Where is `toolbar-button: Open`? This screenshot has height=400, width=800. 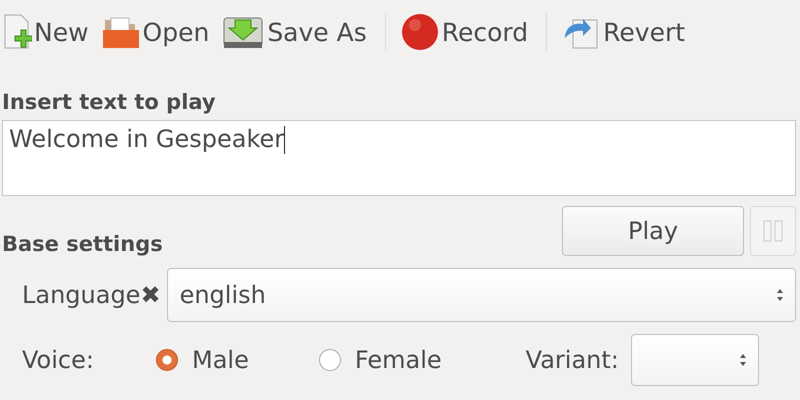
toolbar-button: Open is located at coordinates (158, 32).